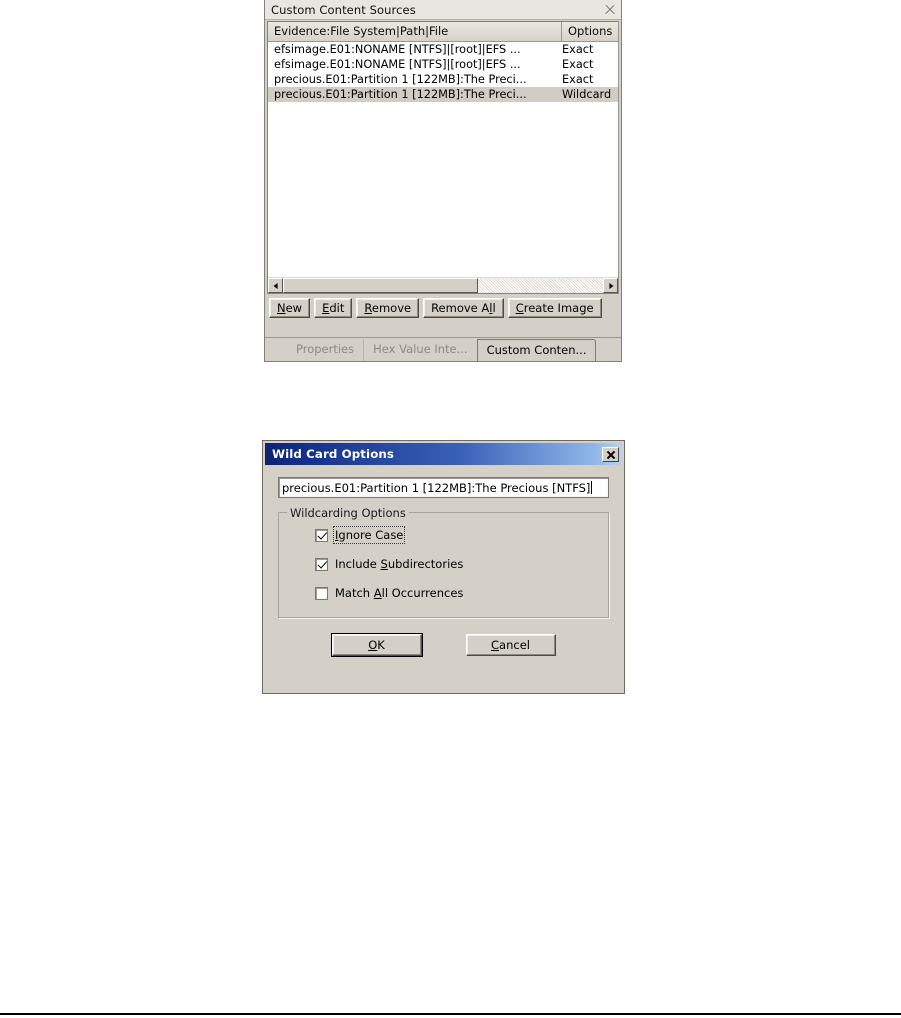  Describe the element at coordinates (554, 308) in the screenshot. I see `create-image-button: Create Image` at that location.